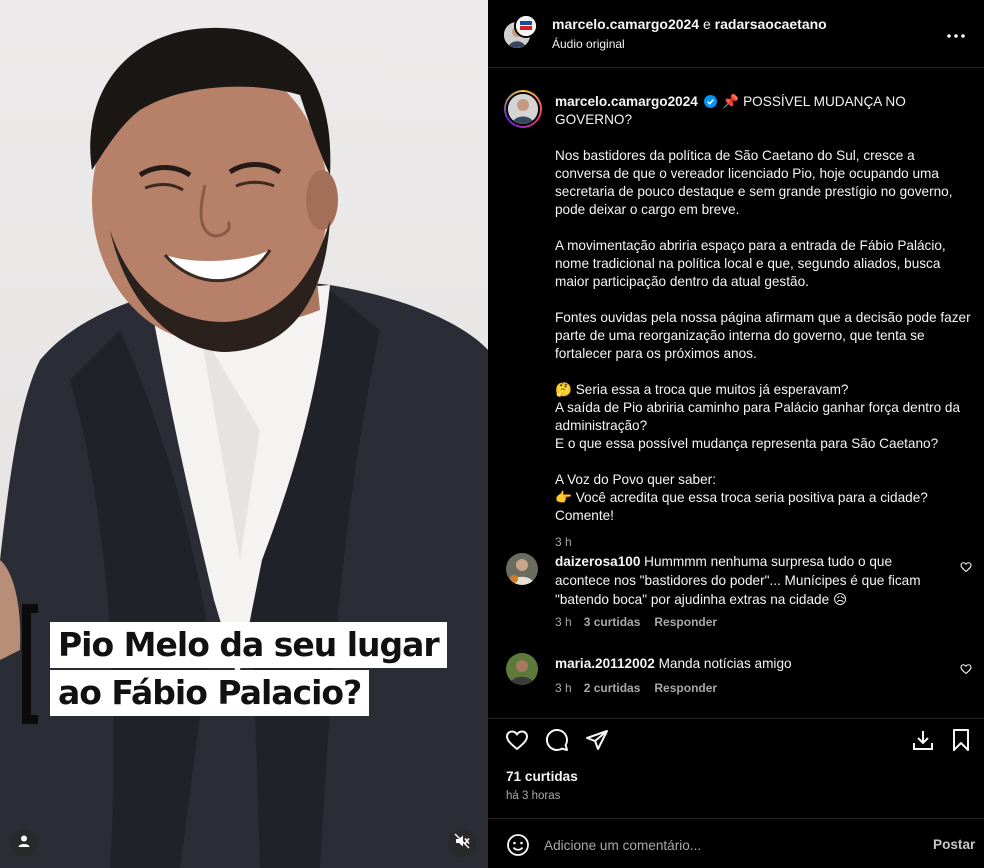  What do you see at coordinates (625, 24) in the screenshot?
I see `author-link: marcelo.camargo2024` at bounding box center [625, 24].